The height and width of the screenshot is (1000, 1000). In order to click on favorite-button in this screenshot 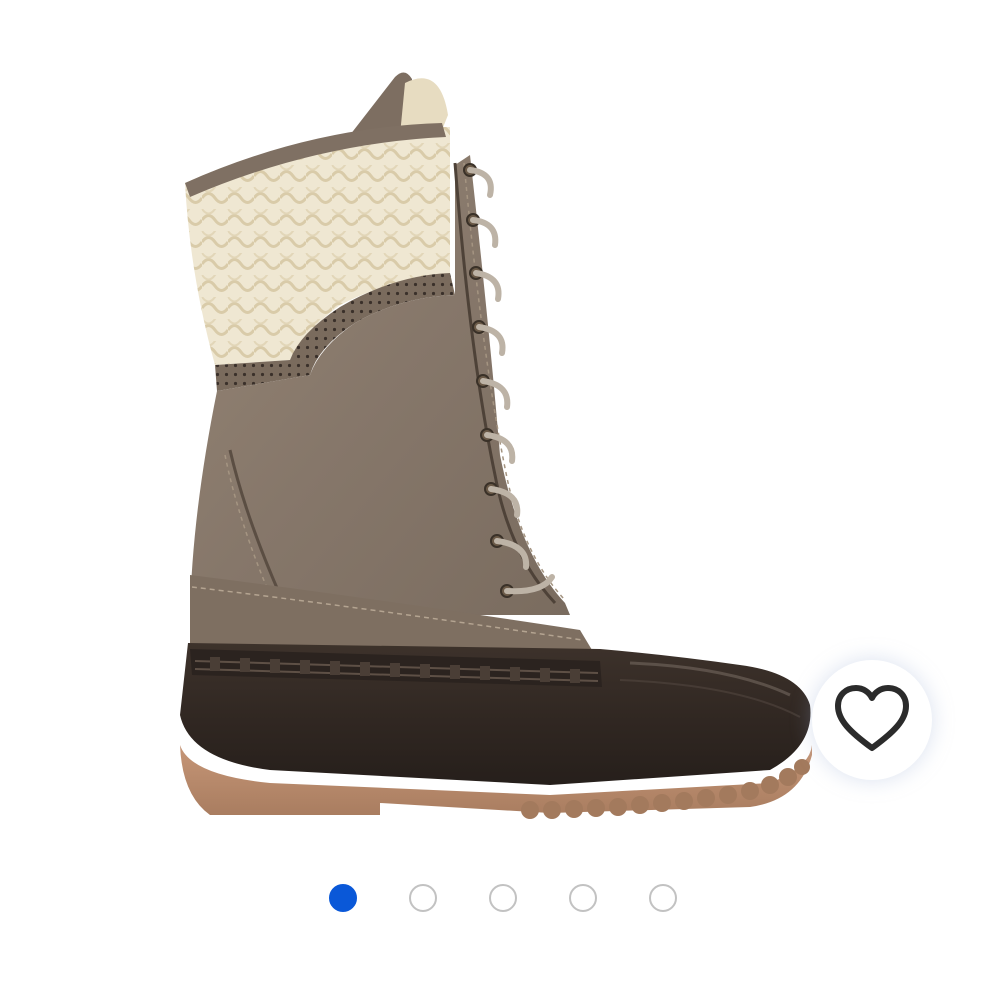, I will do `click(872, 720)`.